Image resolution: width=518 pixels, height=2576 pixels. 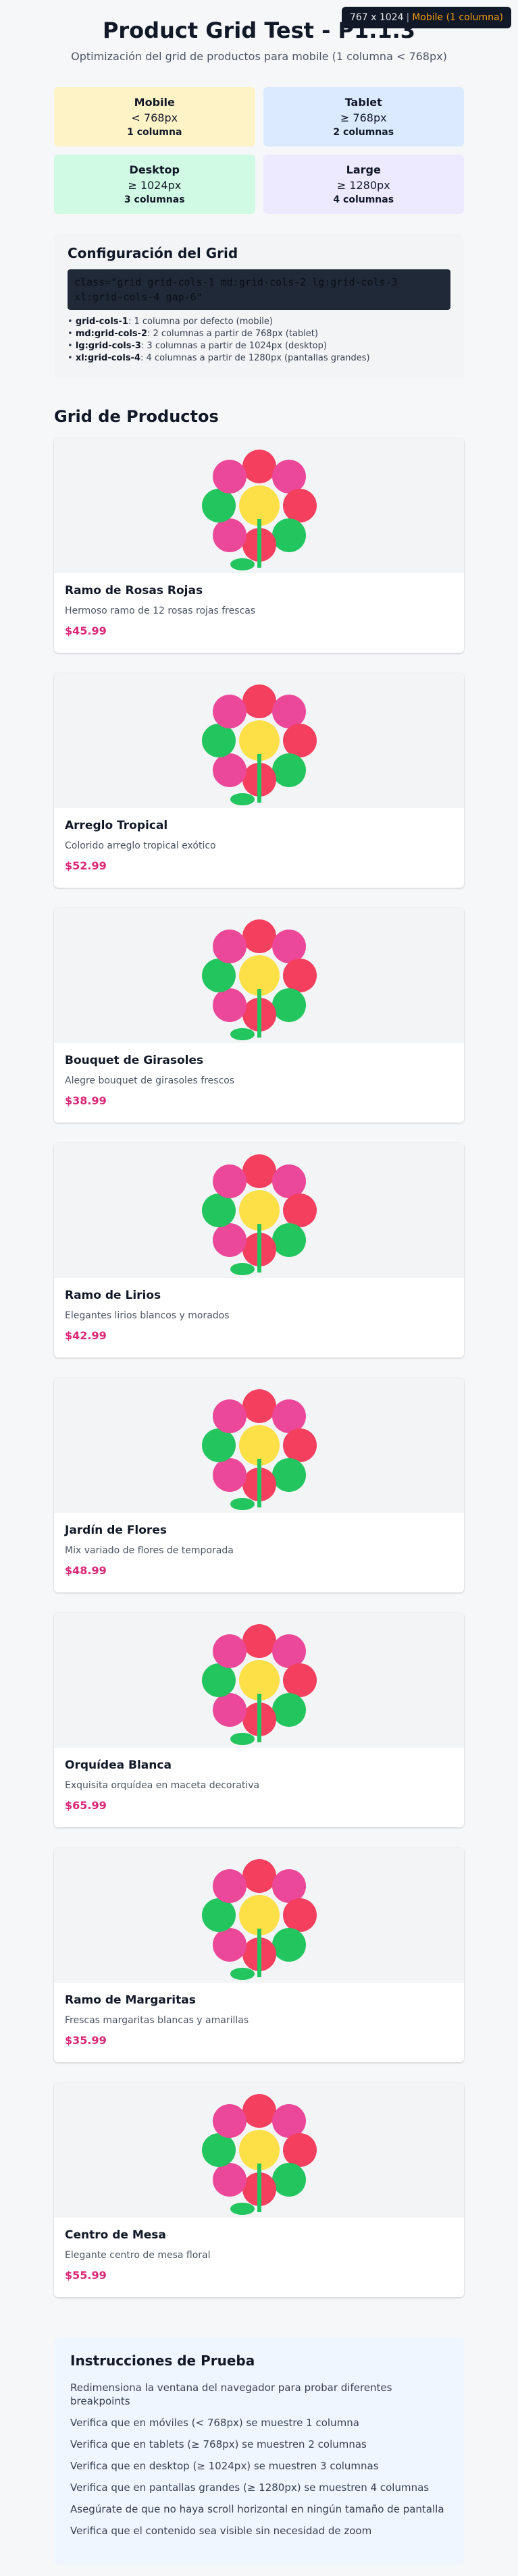 I want to click on product-price: $52.99, so click(x=86, y=865).